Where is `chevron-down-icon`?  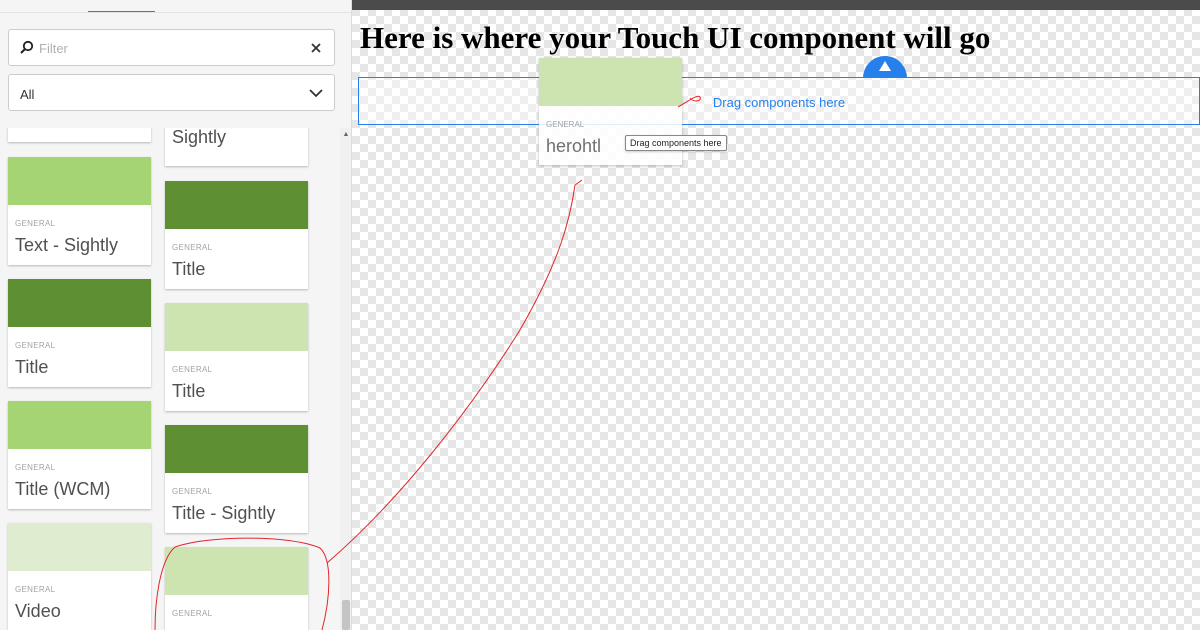
chevron-down-icon is located at coordinates (316, 93).